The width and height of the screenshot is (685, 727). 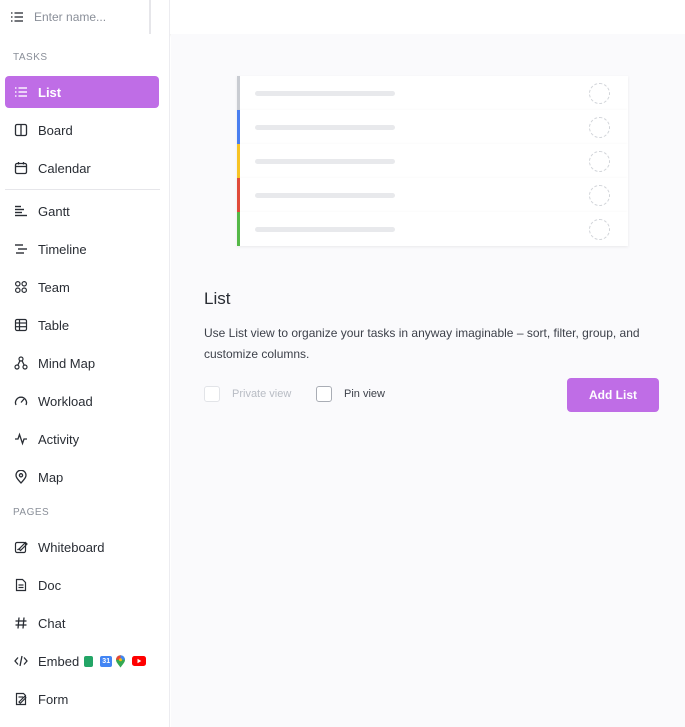 I want to click on sidebar-item-label: Team, so click(x=54, y=287).